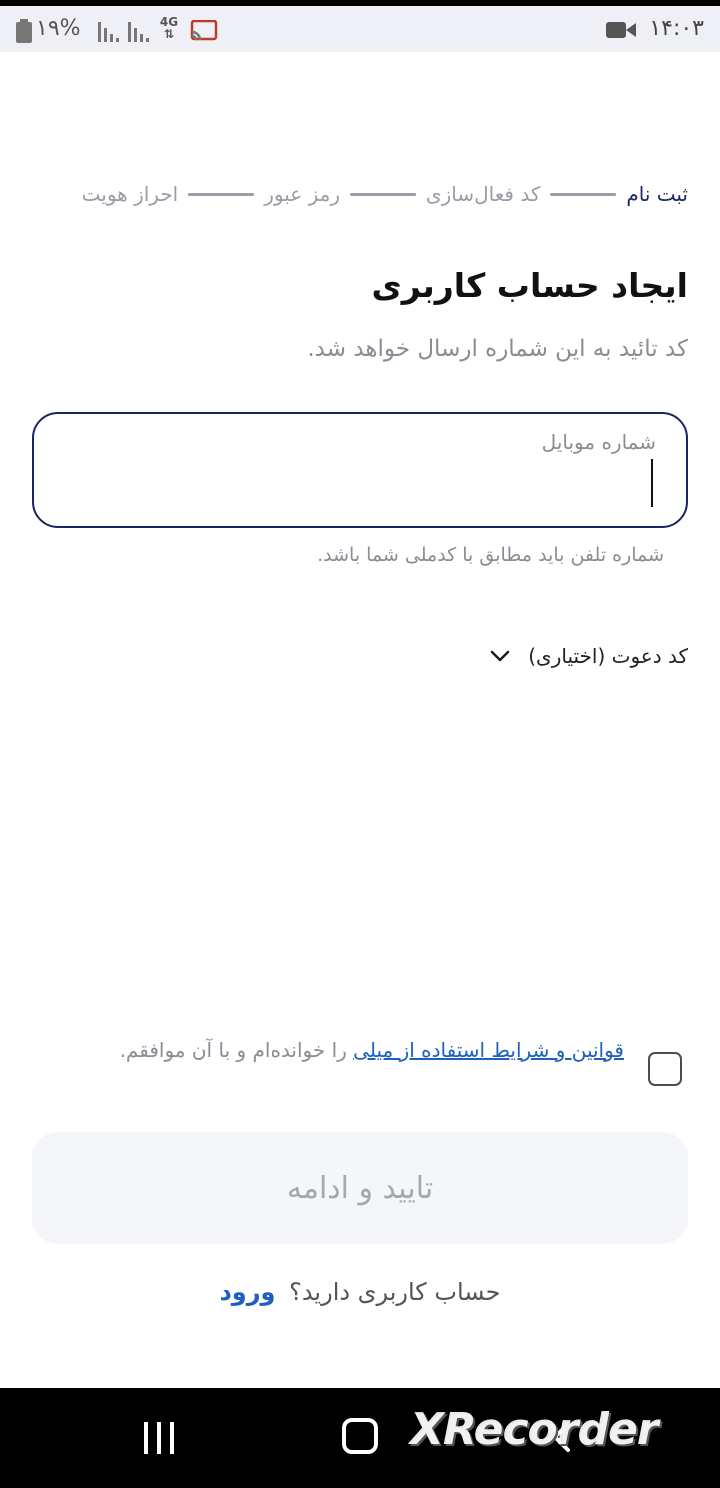  What do you see at coordinates (24, 31) in the screenshot?
I see `battery-icon` at bounding box center [24, 31].